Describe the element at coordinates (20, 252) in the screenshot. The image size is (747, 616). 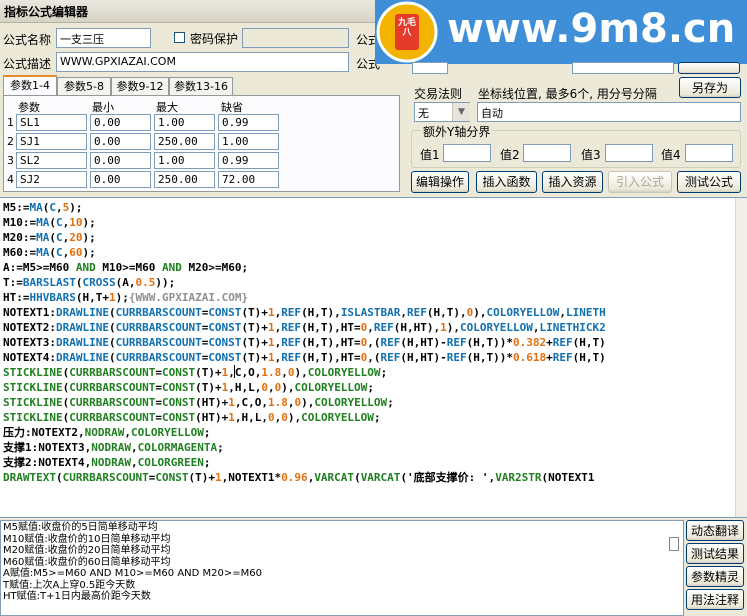
I see `code-token: M60:=` at that location.